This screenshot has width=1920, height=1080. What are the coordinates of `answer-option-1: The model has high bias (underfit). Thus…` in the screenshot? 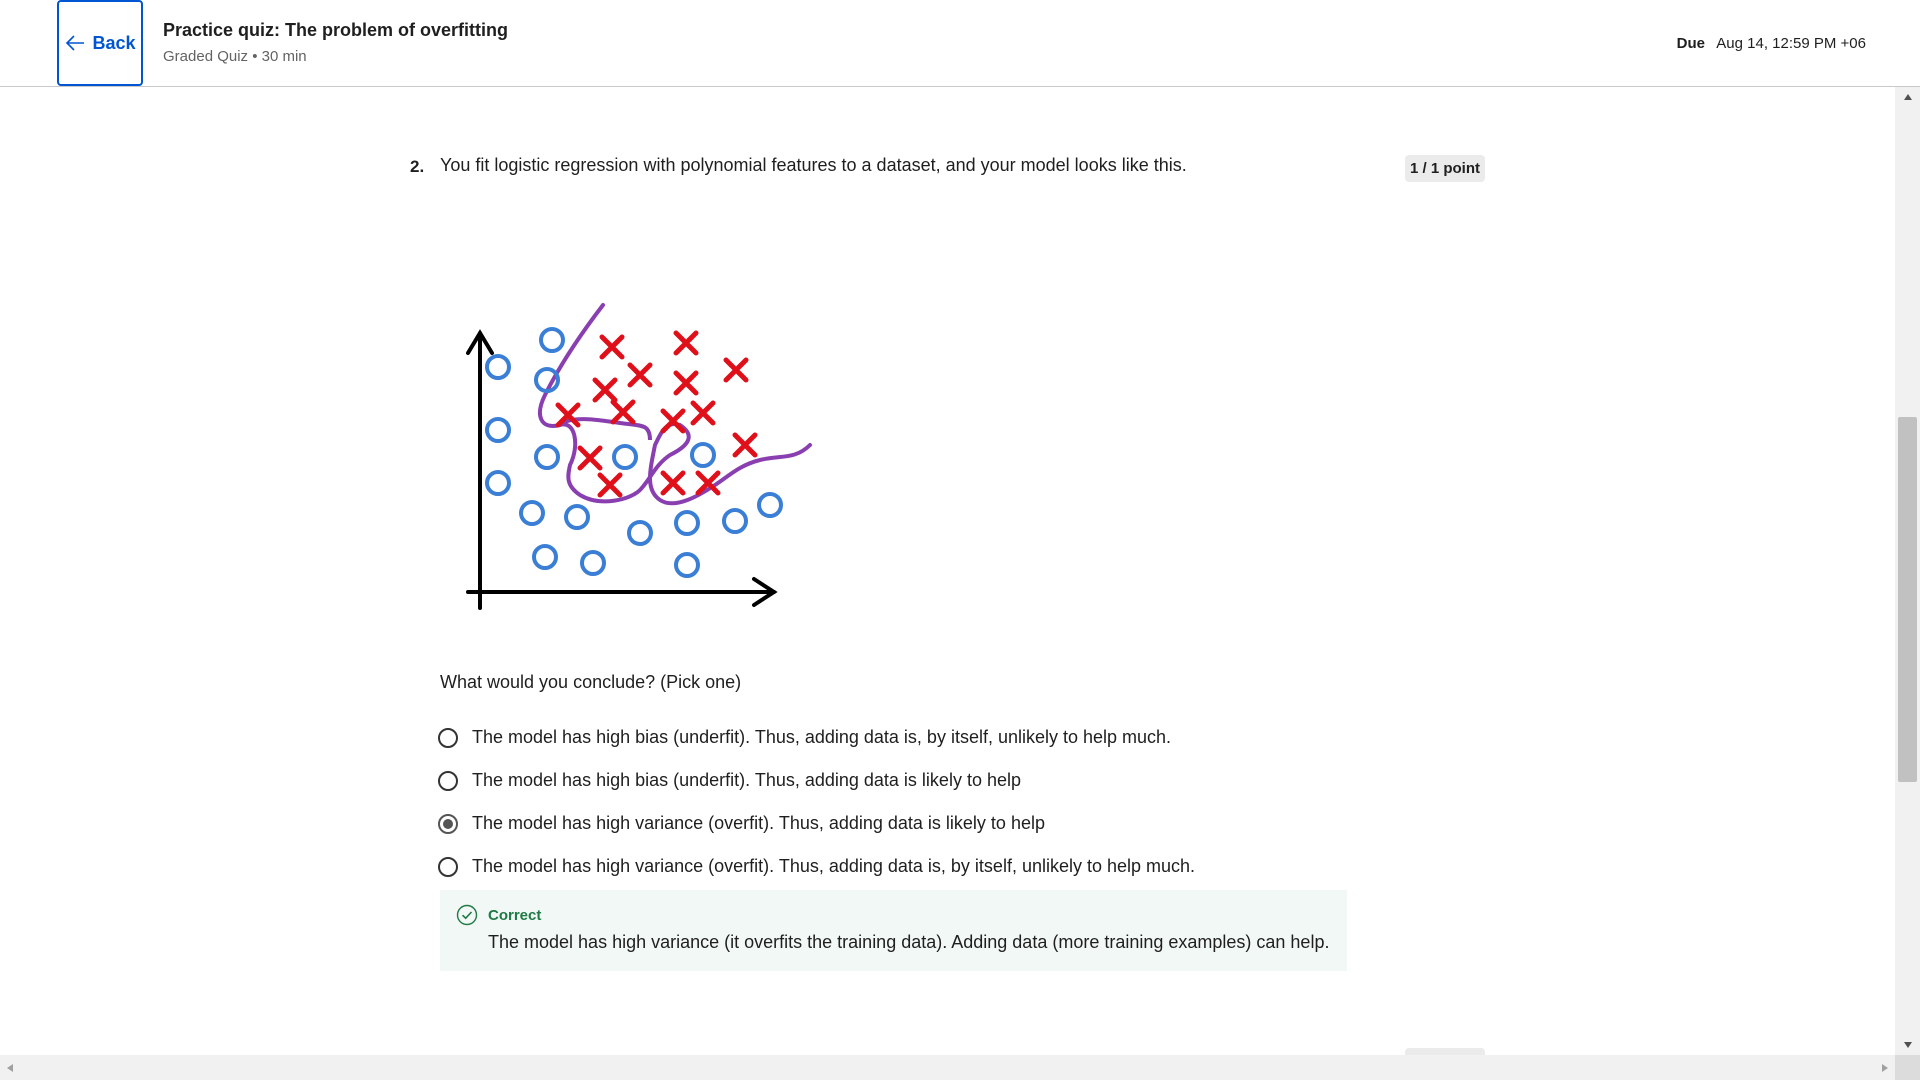 It's located at (816, 737).